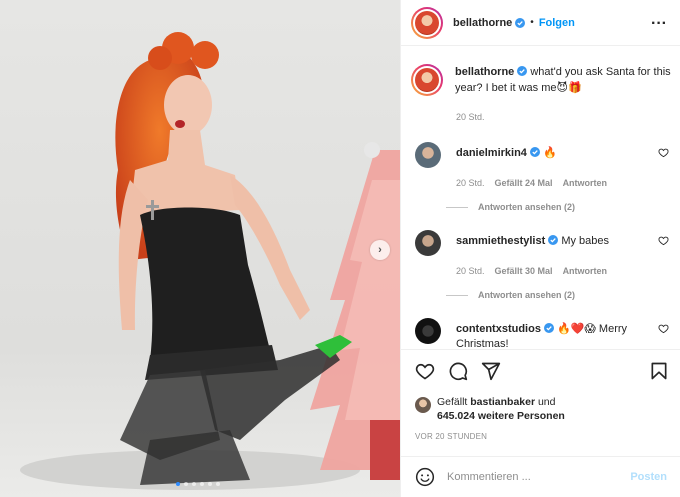 The width and height of the screenshot is (680, 497). I want to click on post-header: bellathorne • Folgen ···, so click(540, 23).